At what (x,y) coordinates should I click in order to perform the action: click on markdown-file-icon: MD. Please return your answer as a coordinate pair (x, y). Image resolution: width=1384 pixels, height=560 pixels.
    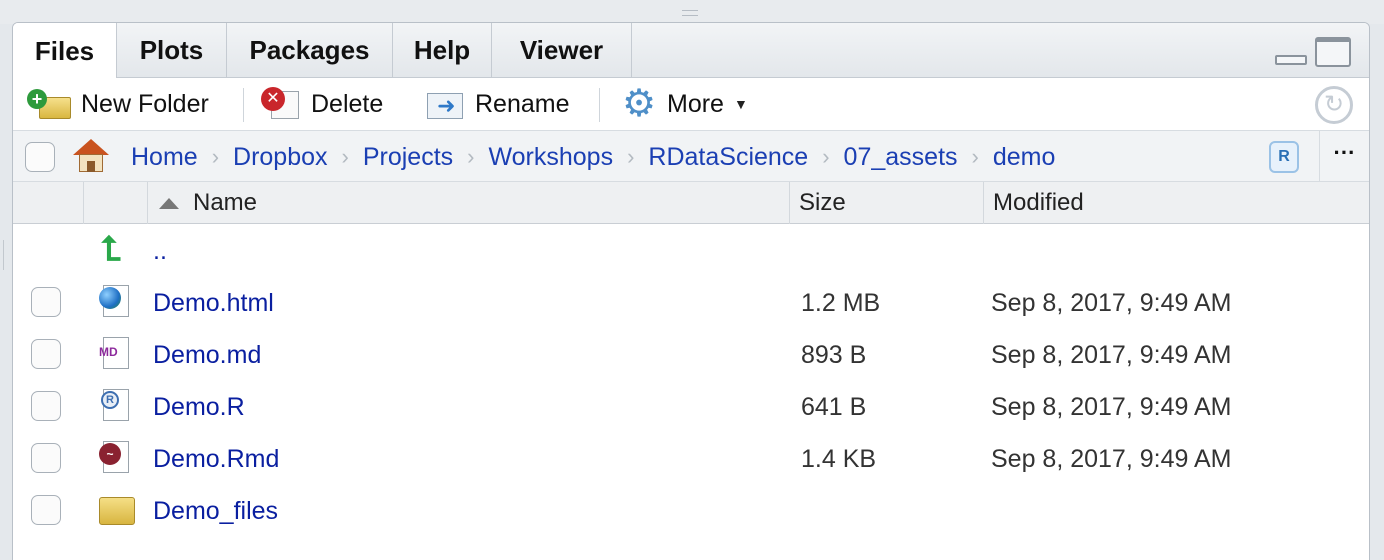
    Looking at the image, I should click on (116, 353).